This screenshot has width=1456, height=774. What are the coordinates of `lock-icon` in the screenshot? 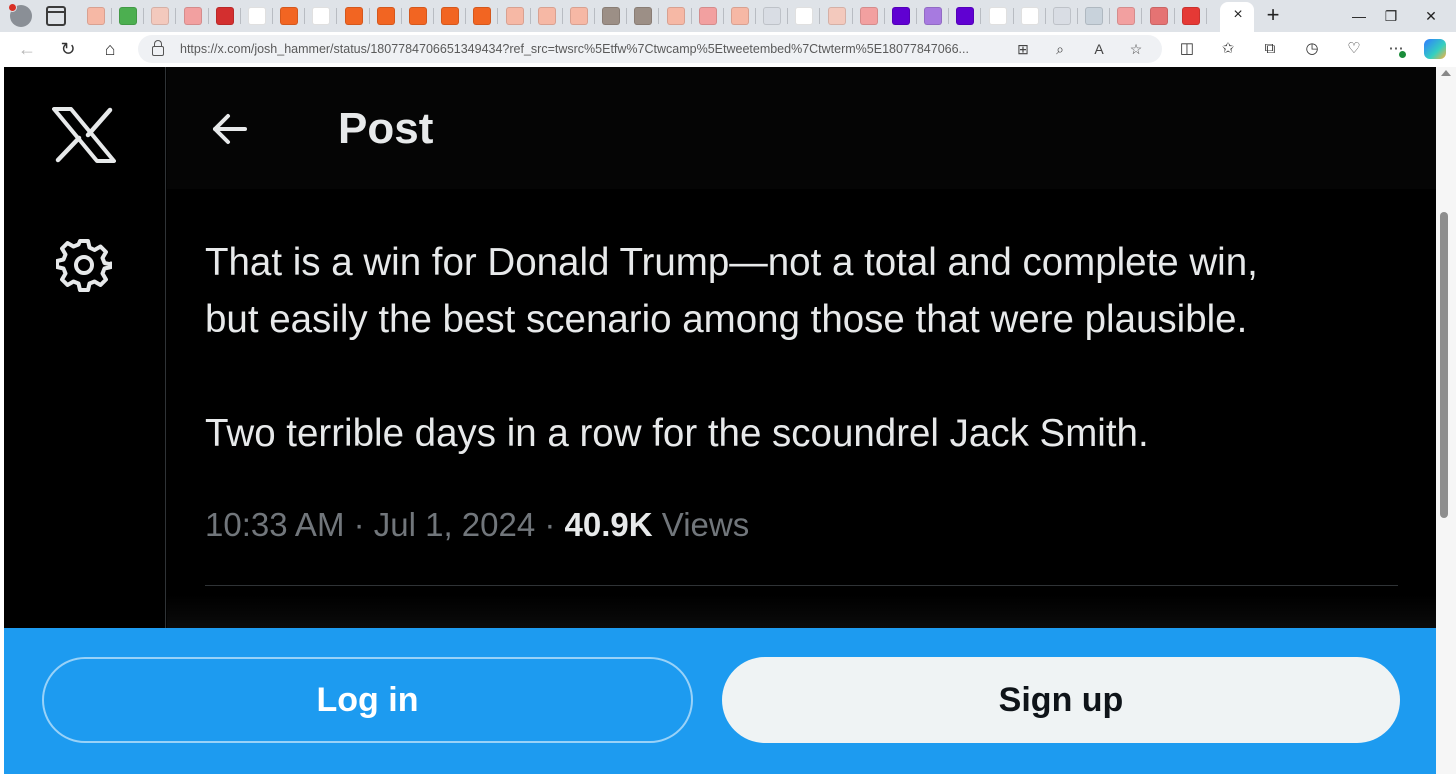 It's located at (158, 48).